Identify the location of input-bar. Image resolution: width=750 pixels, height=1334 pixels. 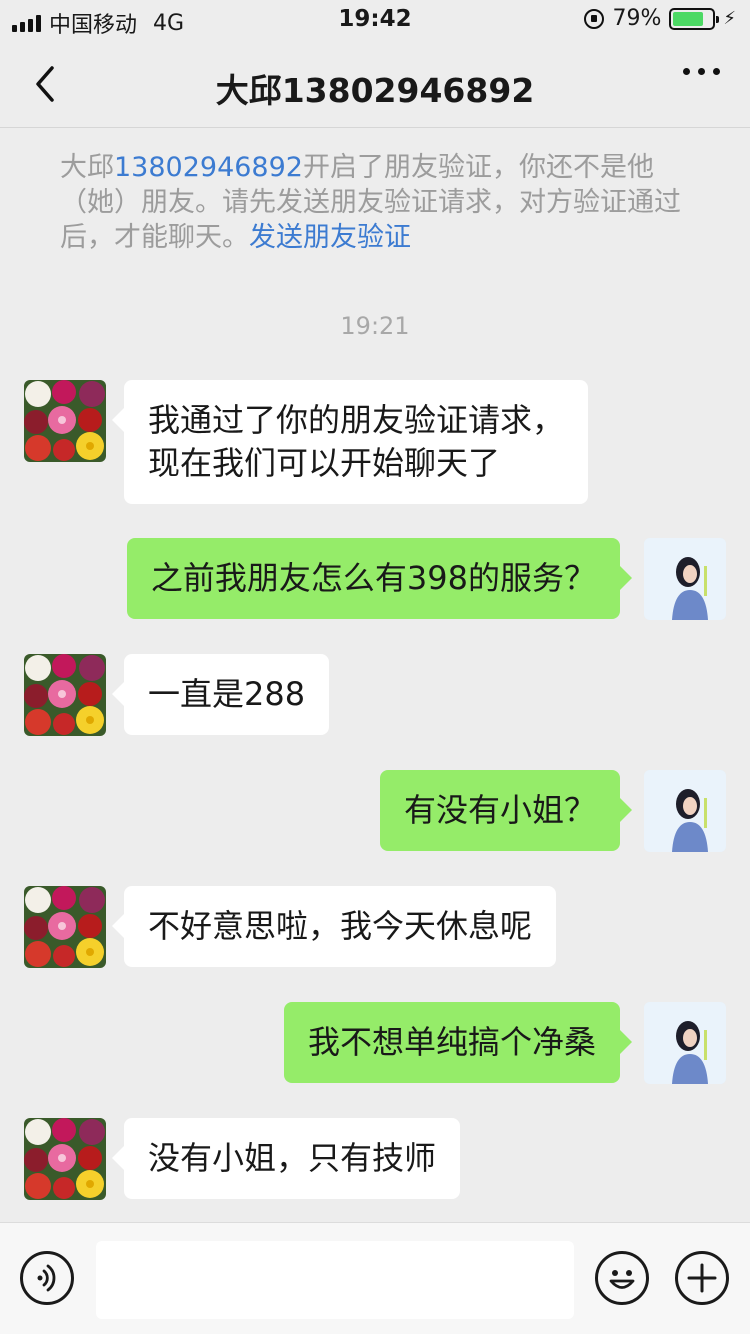
(375, 1278).